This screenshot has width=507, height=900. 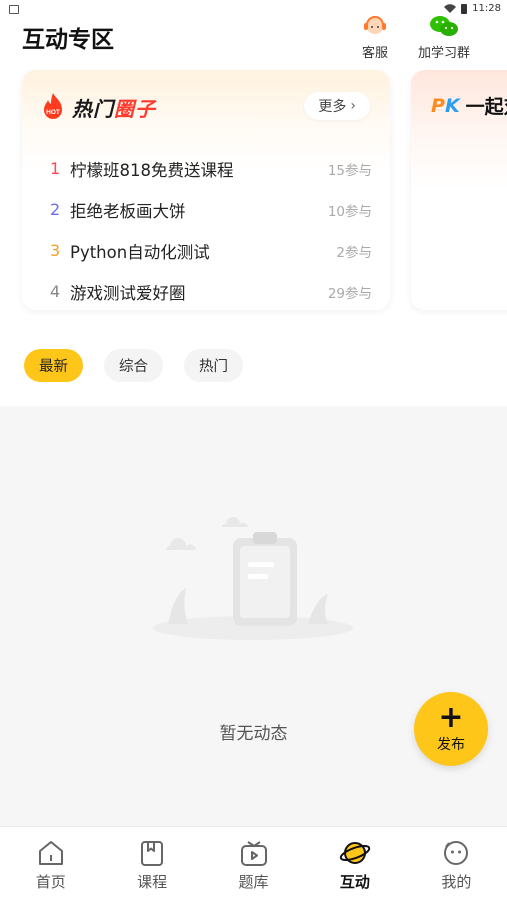 I want to click on participant-count: 29参与, so click(x=349, y=293).